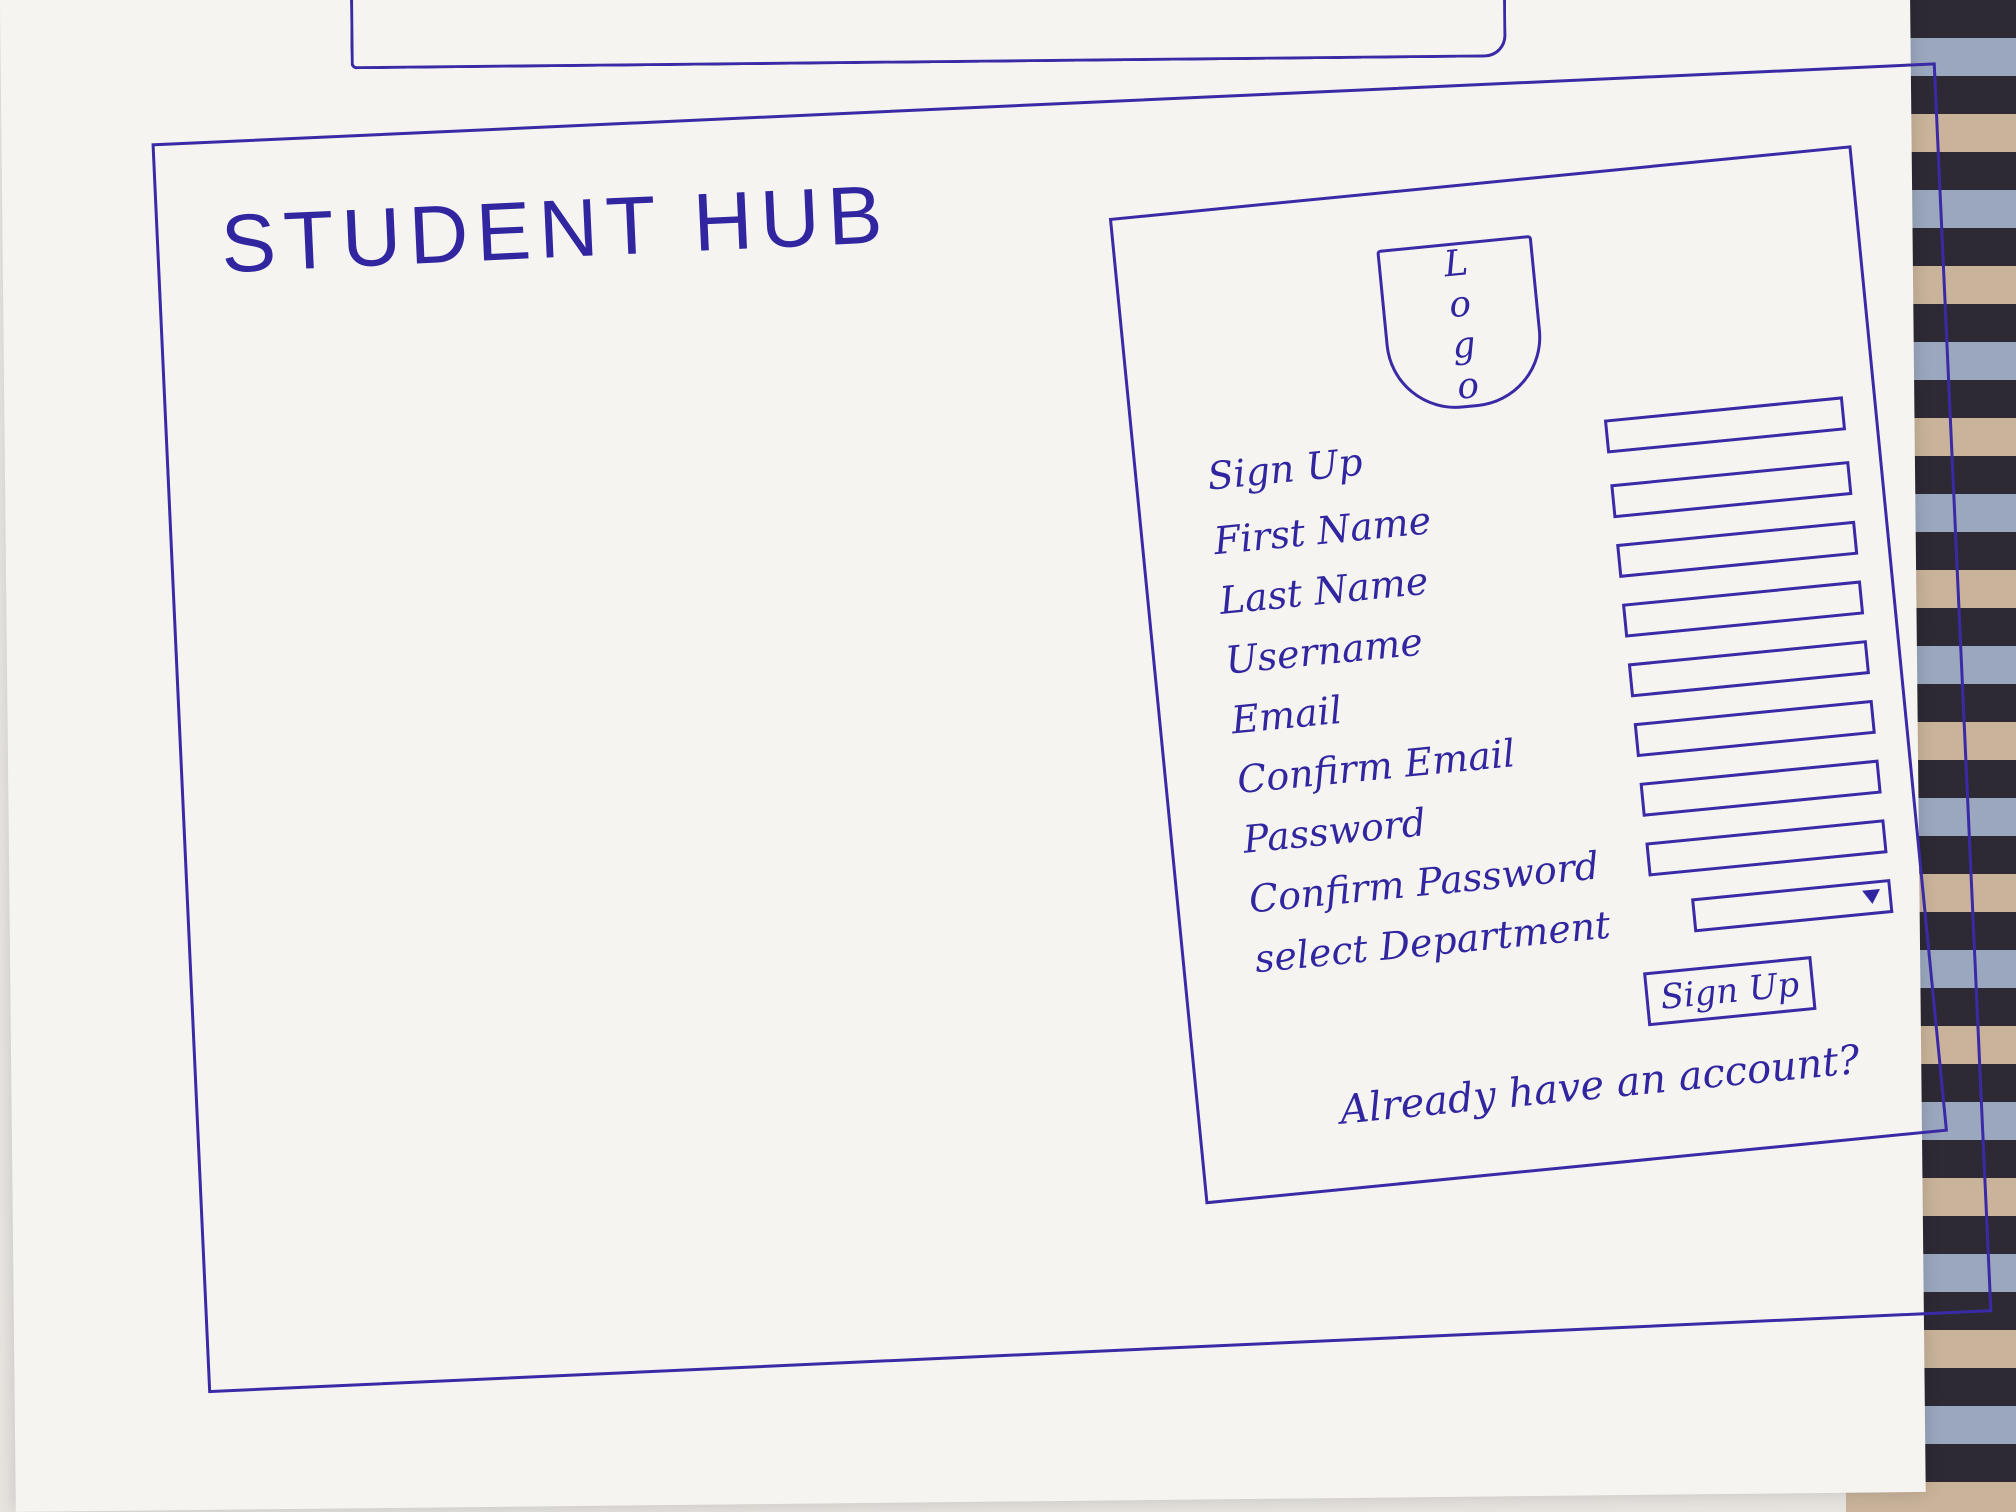 The height and width of the screenshot is (1512, 2016). What do you see at coordinates (1324, 651) in the screenshot?
I see `username-label: Username` at bounding box center [1324, 651].